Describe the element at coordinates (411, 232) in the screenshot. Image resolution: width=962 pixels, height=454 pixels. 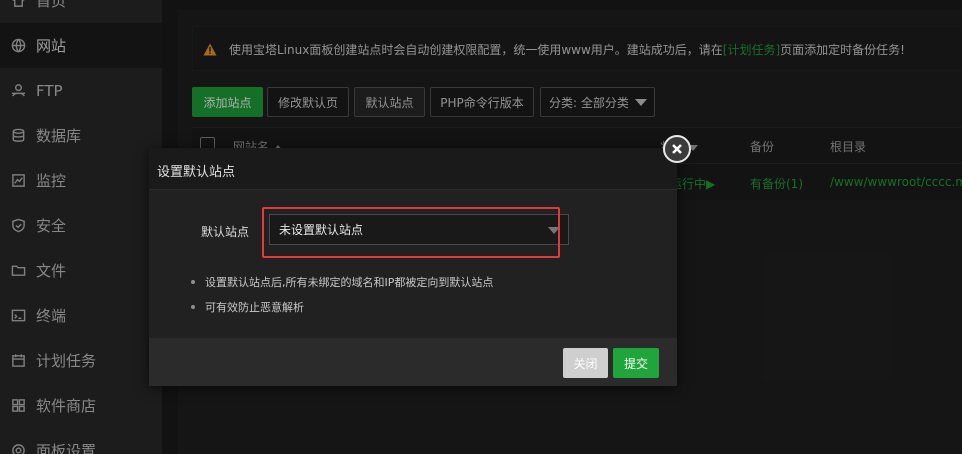
I see `annotation-highlight-box` at that location.